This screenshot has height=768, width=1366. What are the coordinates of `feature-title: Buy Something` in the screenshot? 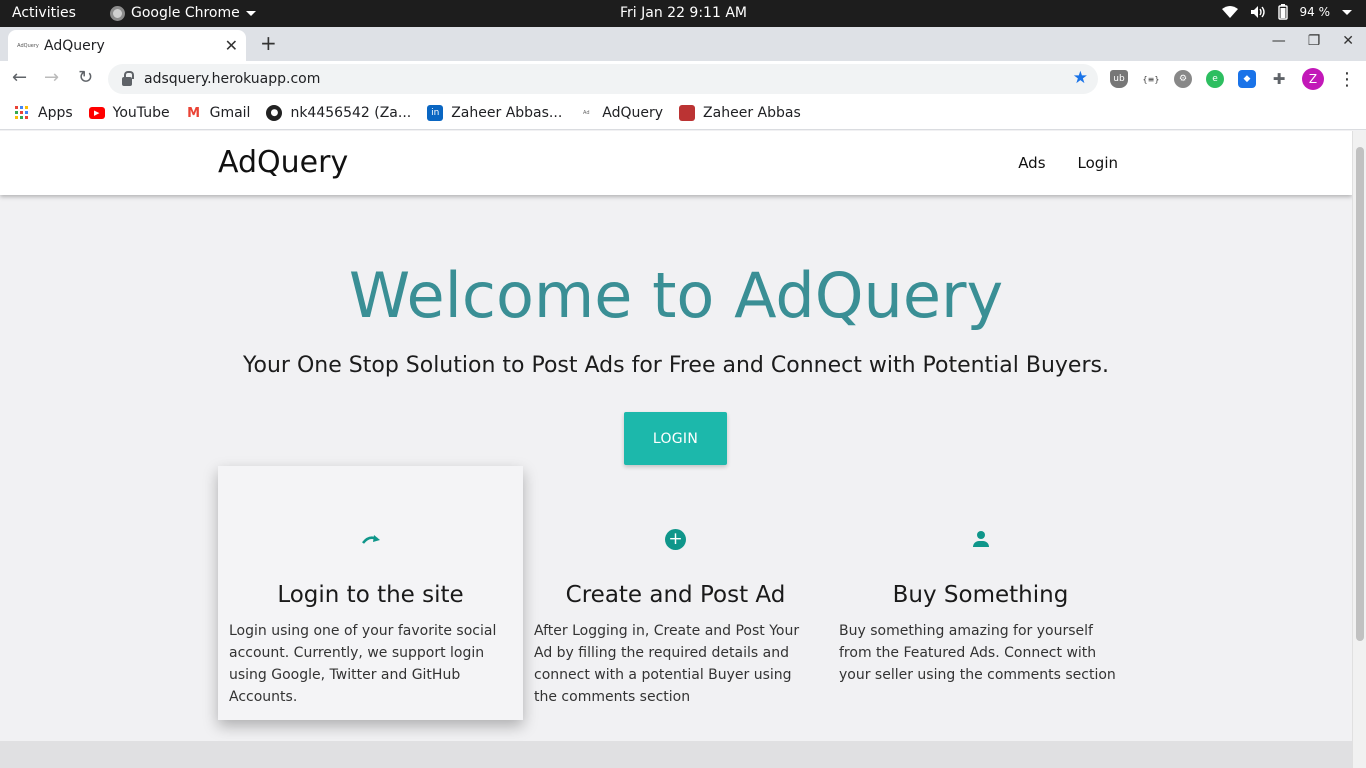 It's located at (980, 595).